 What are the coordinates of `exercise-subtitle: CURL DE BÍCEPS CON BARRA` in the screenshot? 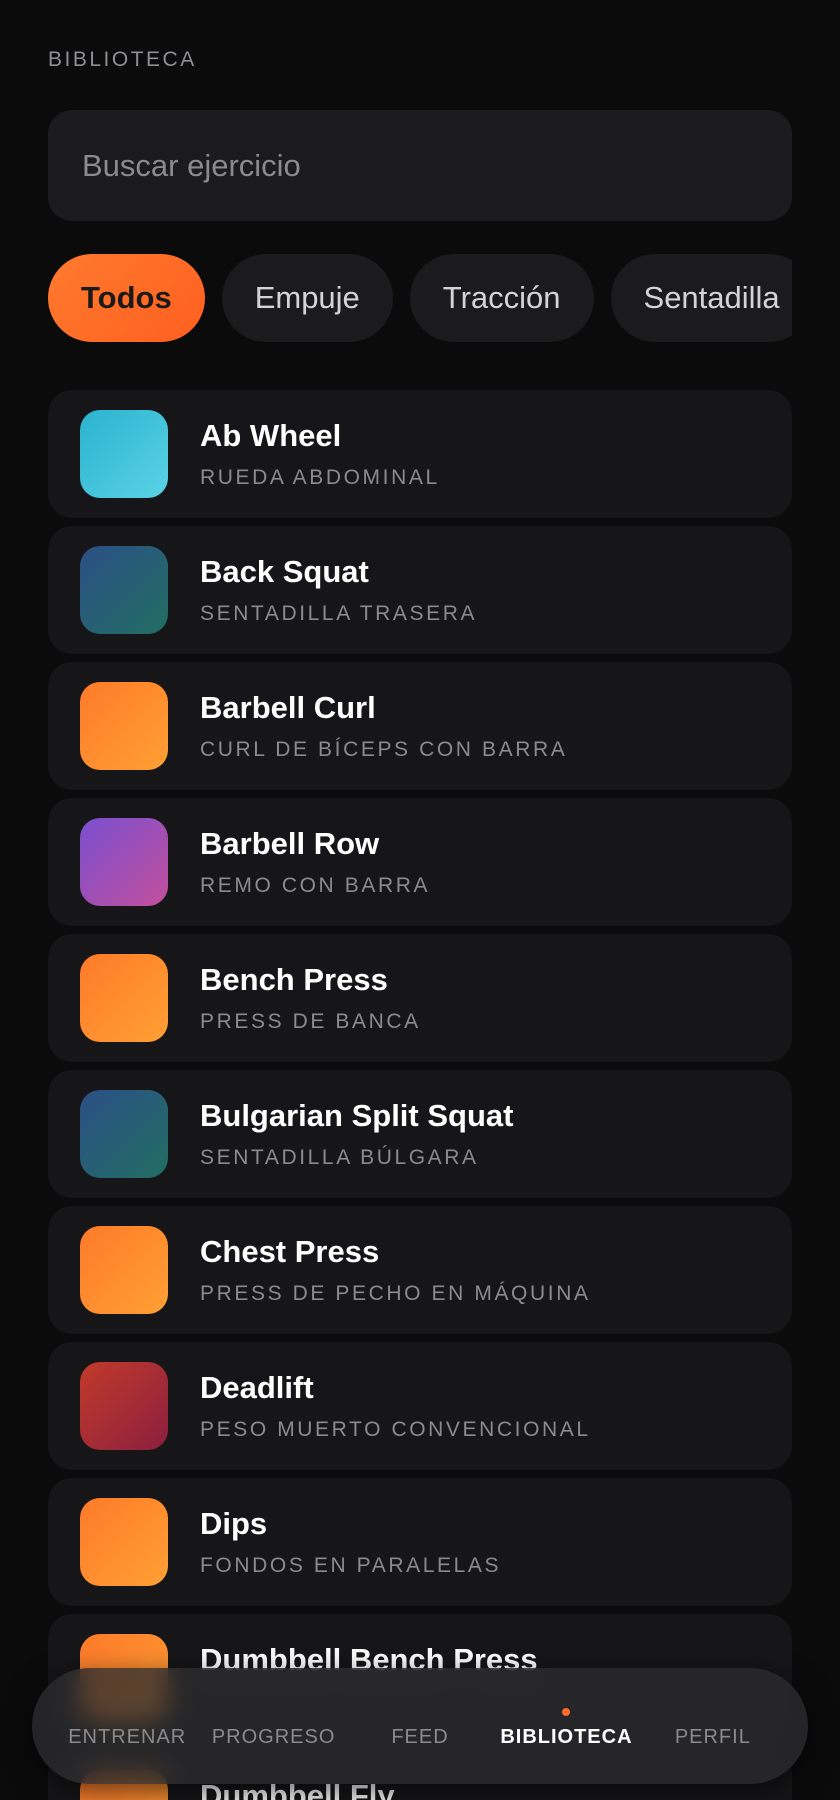 It's located at (384, 749).